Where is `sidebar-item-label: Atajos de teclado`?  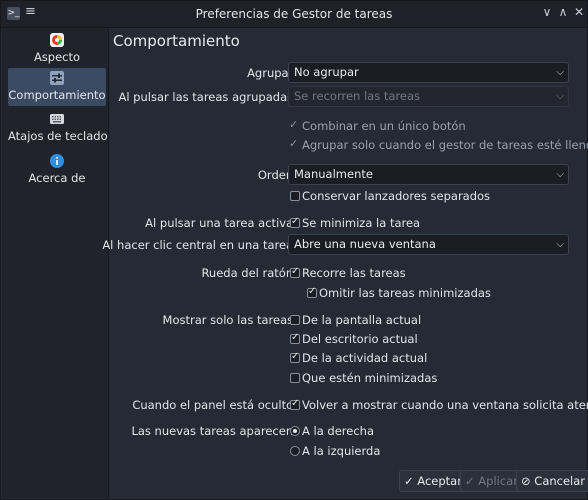
sidebar-item-label: Atajos de teclado is located at coordinates (58, 136).